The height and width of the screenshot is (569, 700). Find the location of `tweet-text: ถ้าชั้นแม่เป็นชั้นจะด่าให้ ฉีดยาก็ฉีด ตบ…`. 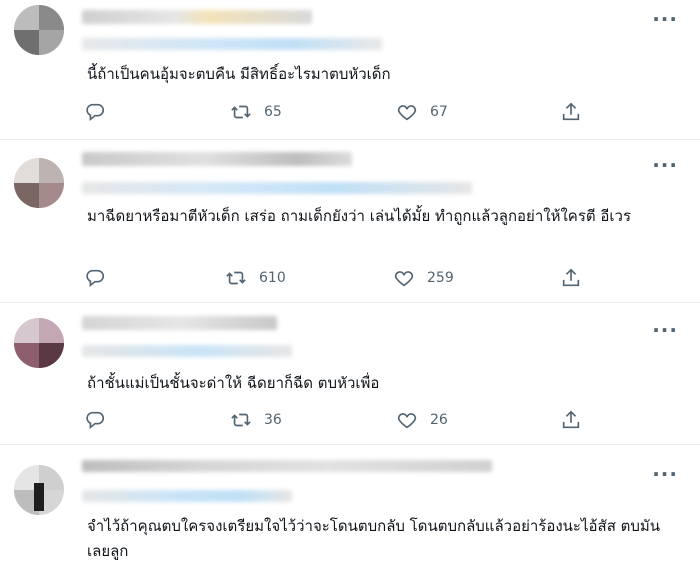

tweet-text: ถ้าชั้นแม่เป็นชั้นจะด่าให้ ฉีดยาก็ฉีด ตบ… is located at coordinates (233, 383).